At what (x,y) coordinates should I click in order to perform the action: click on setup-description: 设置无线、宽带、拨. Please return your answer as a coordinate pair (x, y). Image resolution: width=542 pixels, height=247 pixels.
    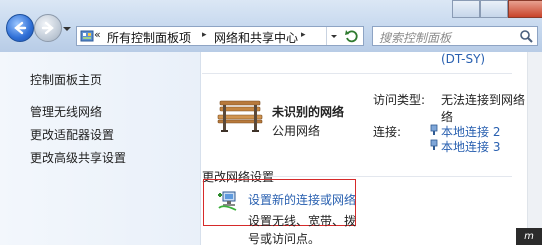
    Looking at the image, I should click on (302, 221).